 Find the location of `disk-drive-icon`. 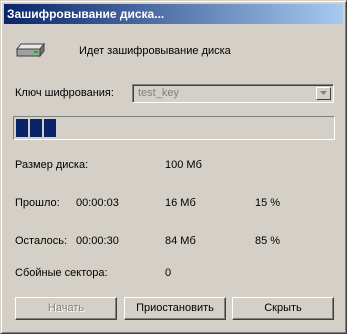

disk-drive-icon is located at coordinates (30, 50).